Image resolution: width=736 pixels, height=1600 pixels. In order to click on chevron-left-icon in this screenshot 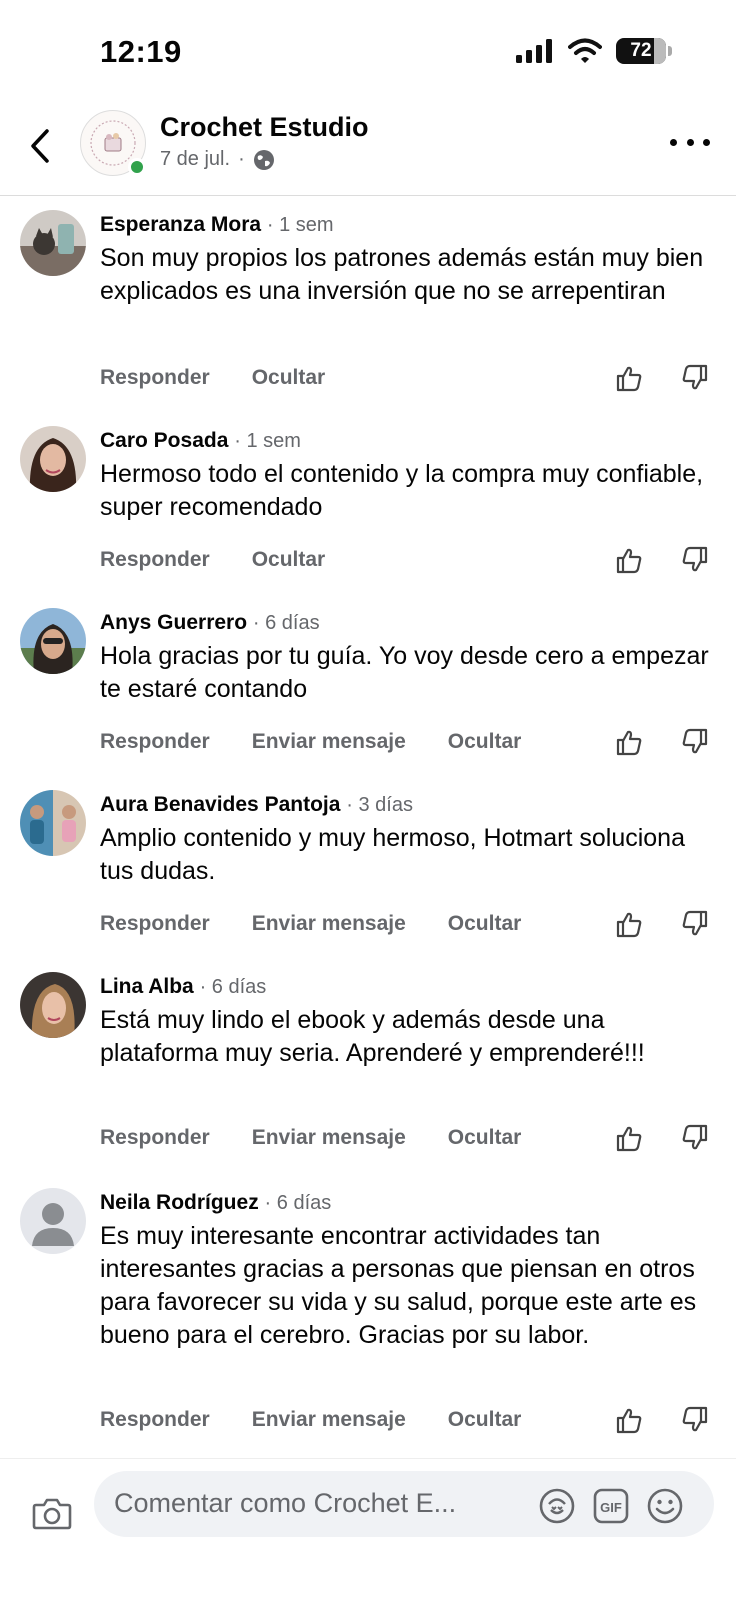, I will do `click(40, 146)`.